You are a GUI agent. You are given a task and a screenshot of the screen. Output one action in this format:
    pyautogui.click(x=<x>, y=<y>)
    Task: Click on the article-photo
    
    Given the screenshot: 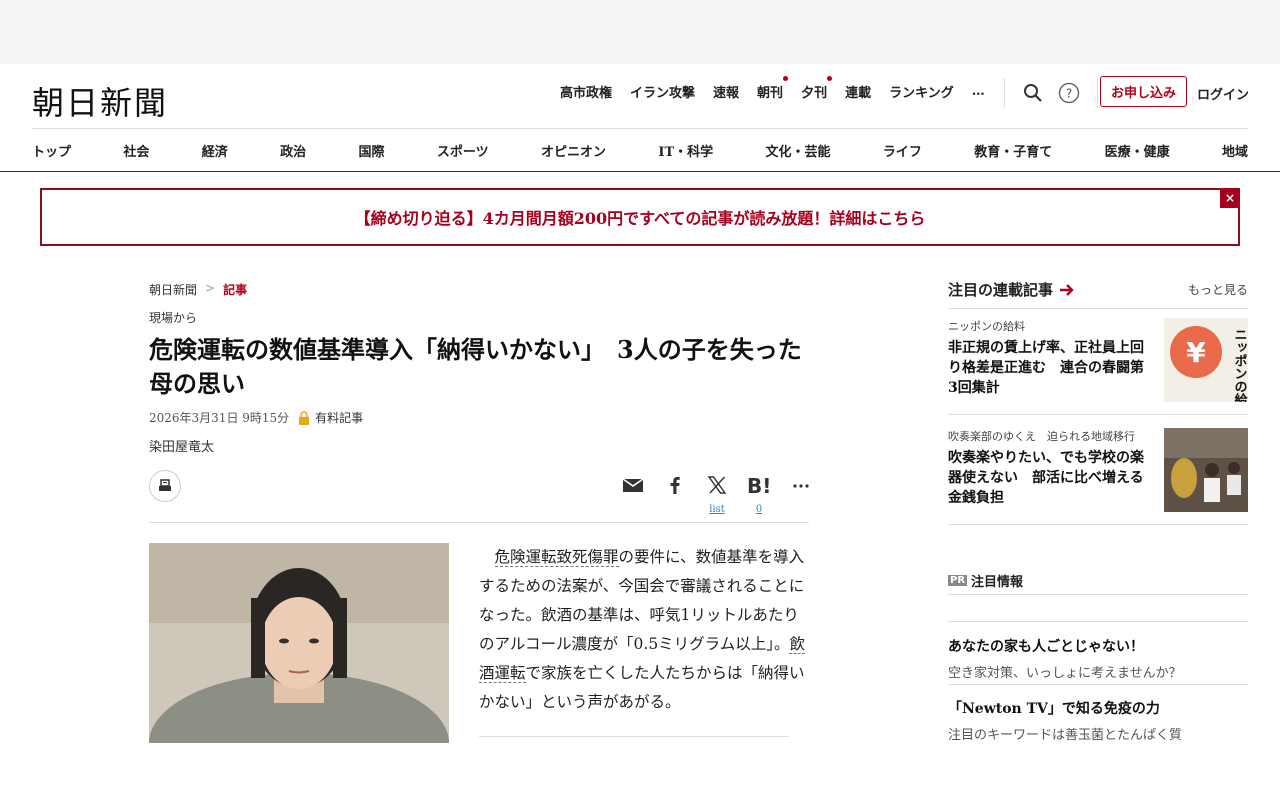 What is the action you would take?
    pyautogui.click(x=299, y=643)
    